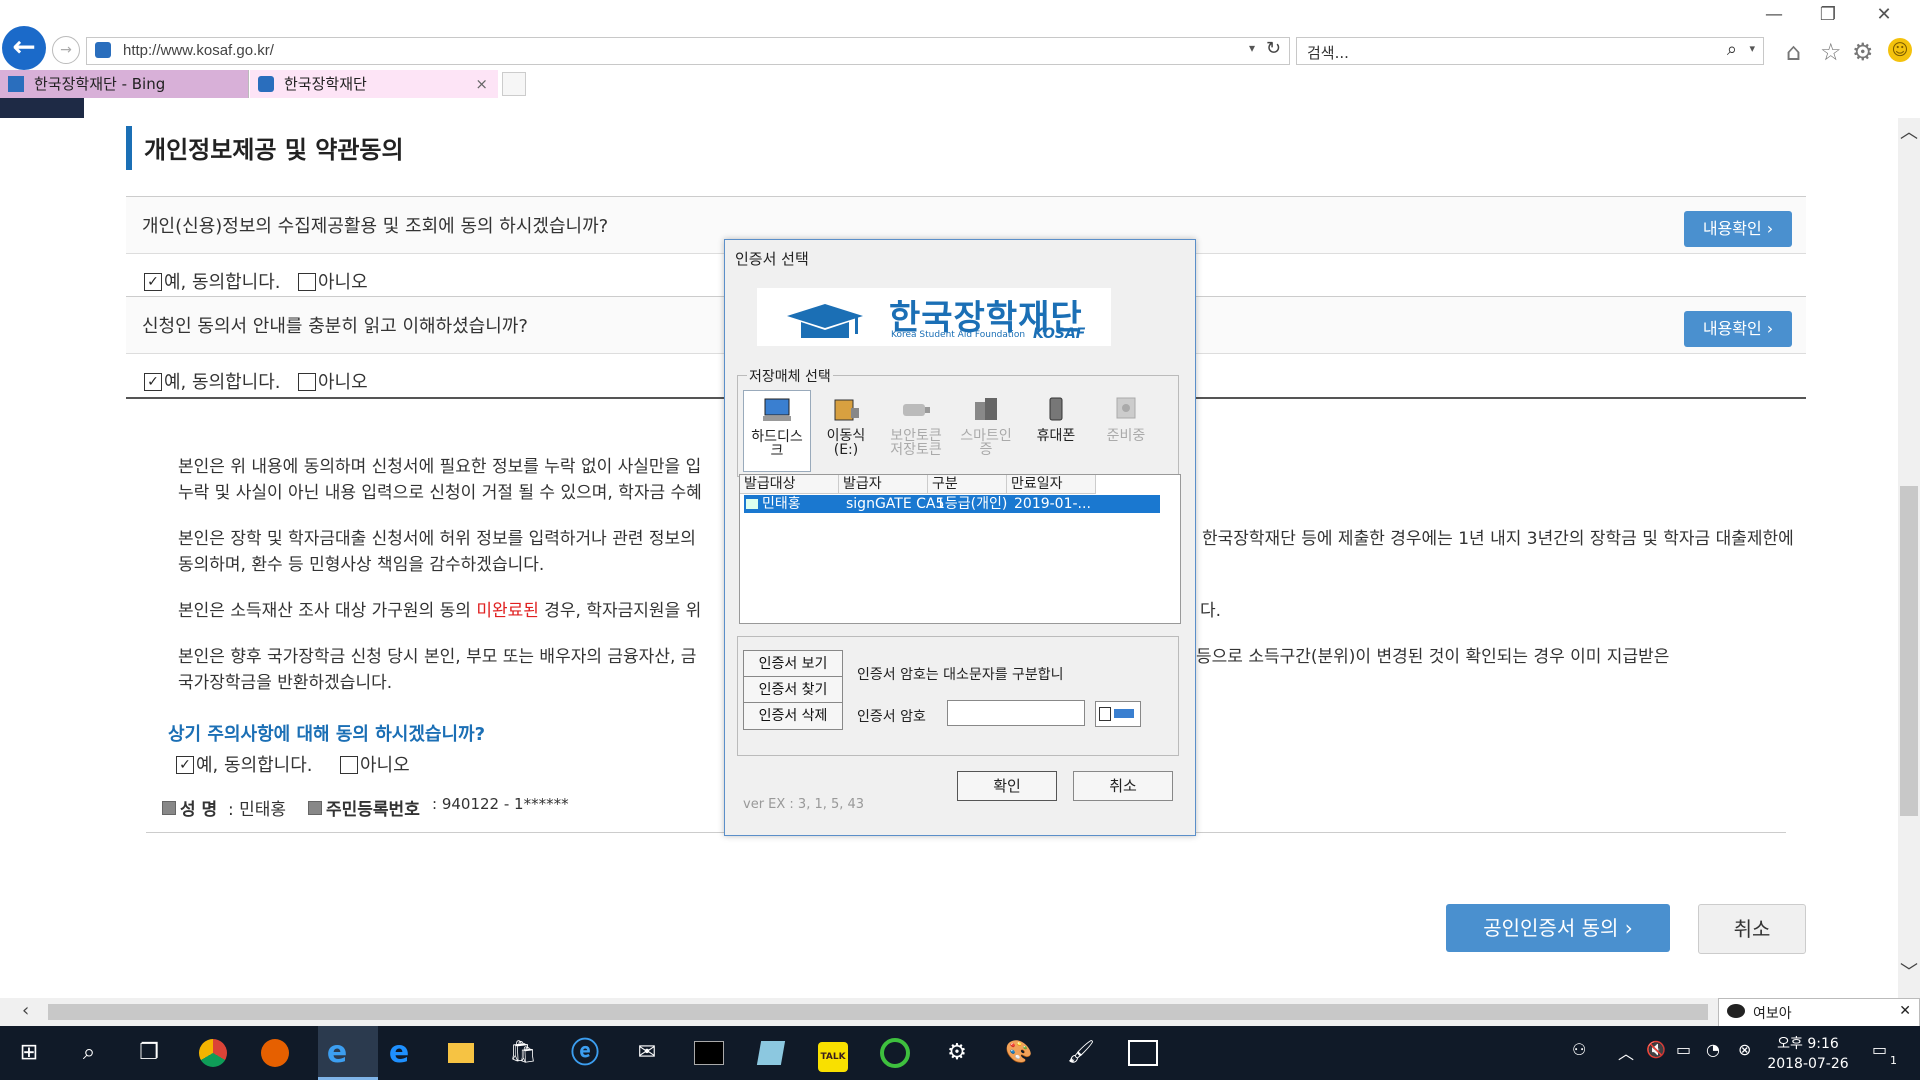  Describe the element at coordinates (1530, 51) in the screenshot. I see `search-box: 검색... ⌕ ▾` at that location.